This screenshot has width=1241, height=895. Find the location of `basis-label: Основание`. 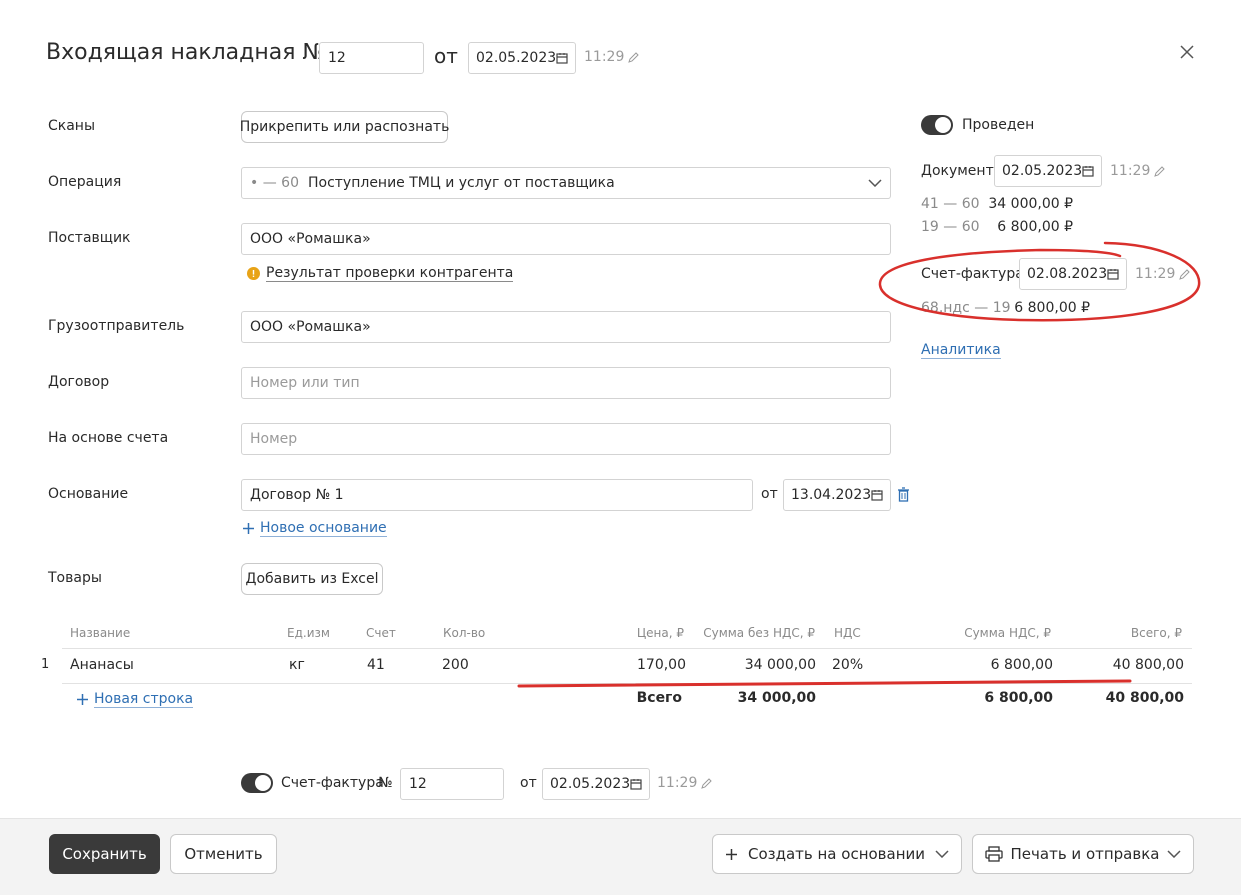

basis-label: Основание is located at coordinates (88, 494).